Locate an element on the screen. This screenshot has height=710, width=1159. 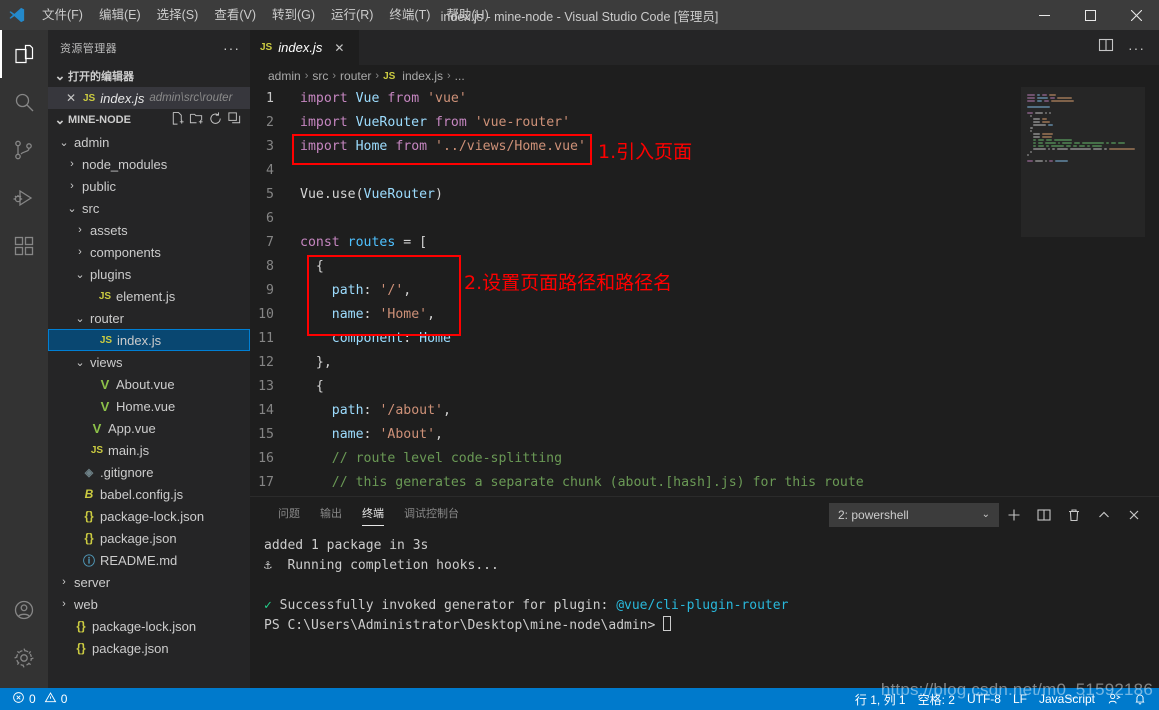
project-header: ⌄ MINE-NODE is located at coordinates (149, 120).